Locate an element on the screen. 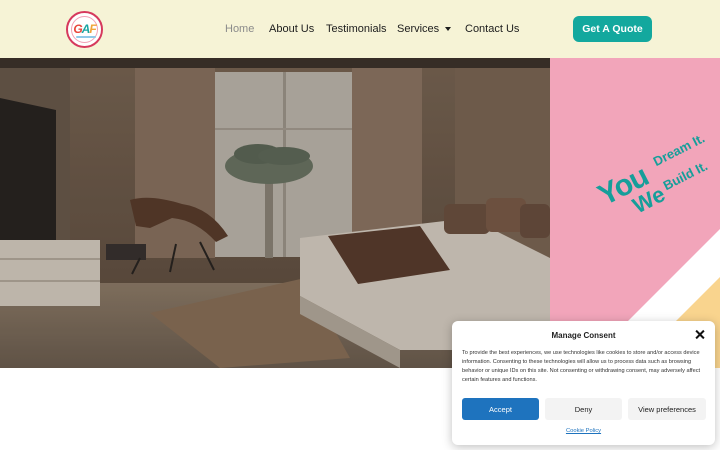 The width and height of the screenshot is (720, 450). nav-testimonials-link: Testimonials is located at coordinates (356, 29).